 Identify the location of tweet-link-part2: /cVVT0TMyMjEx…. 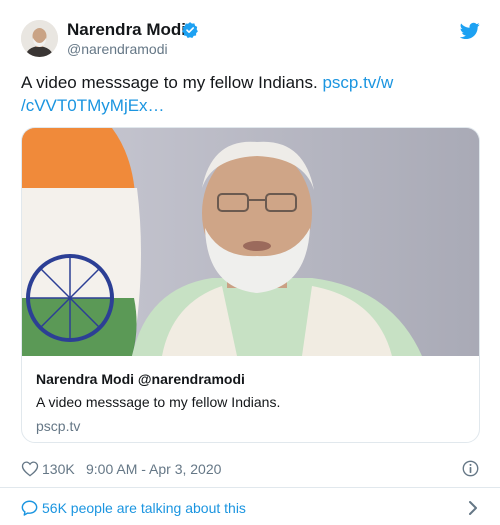
(93, 105).